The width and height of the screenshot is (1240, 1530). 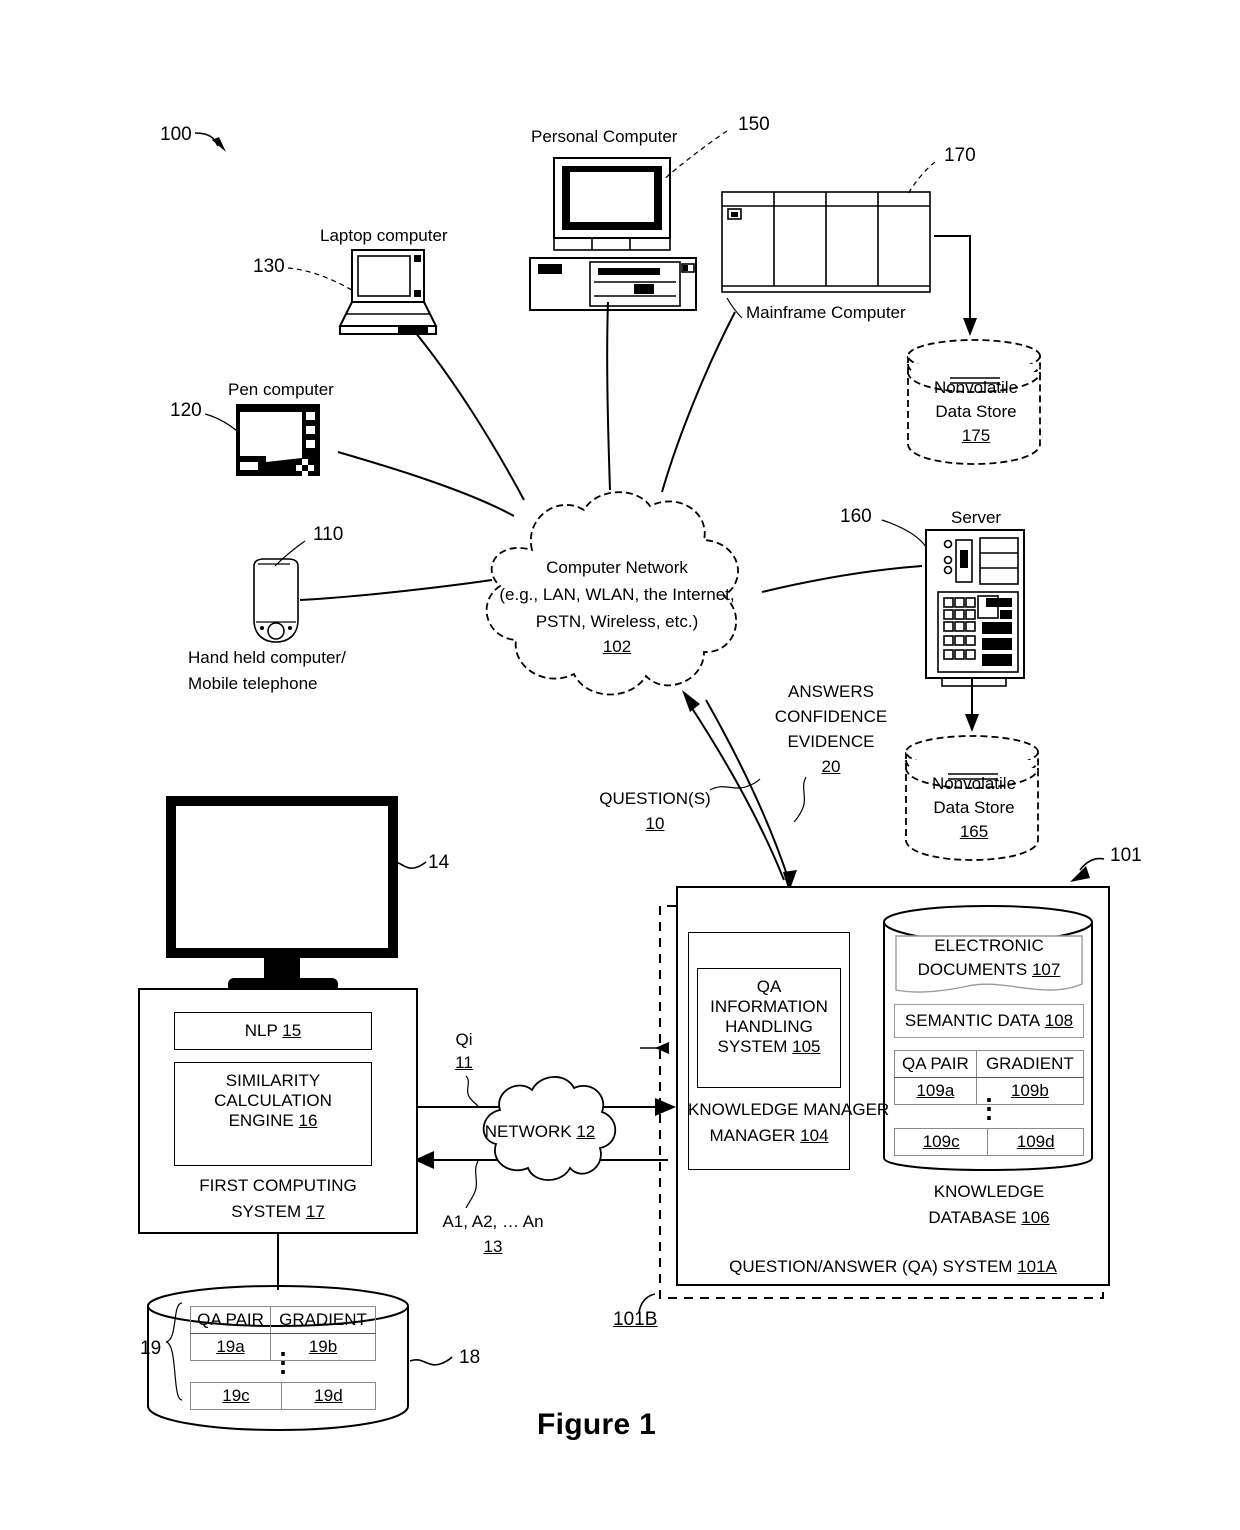 What do you see at coordinates (935, 1090) in the screenshot?
I see `cell-109a: 109a` at bounding box center [935, 1090].